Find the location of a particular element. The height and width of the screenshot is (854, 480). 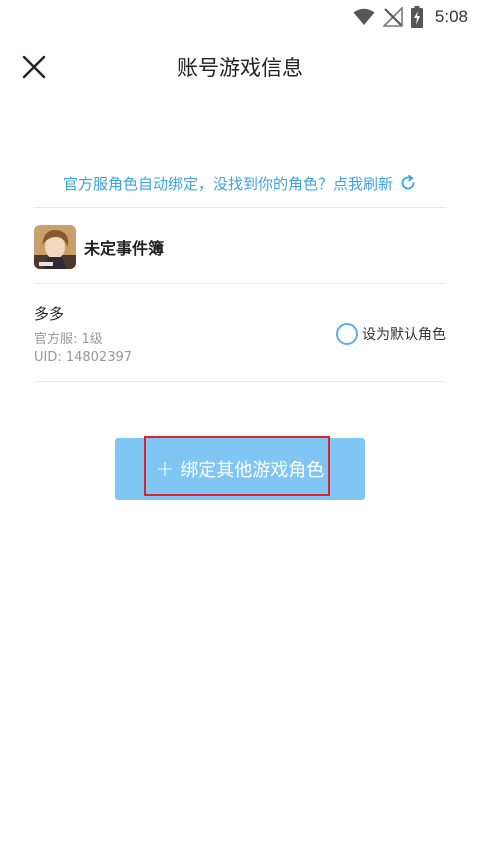

role-card: 多多 官方服: 1级 UID: 14802397 设为默认角色 is located at coordinates (240, 338).